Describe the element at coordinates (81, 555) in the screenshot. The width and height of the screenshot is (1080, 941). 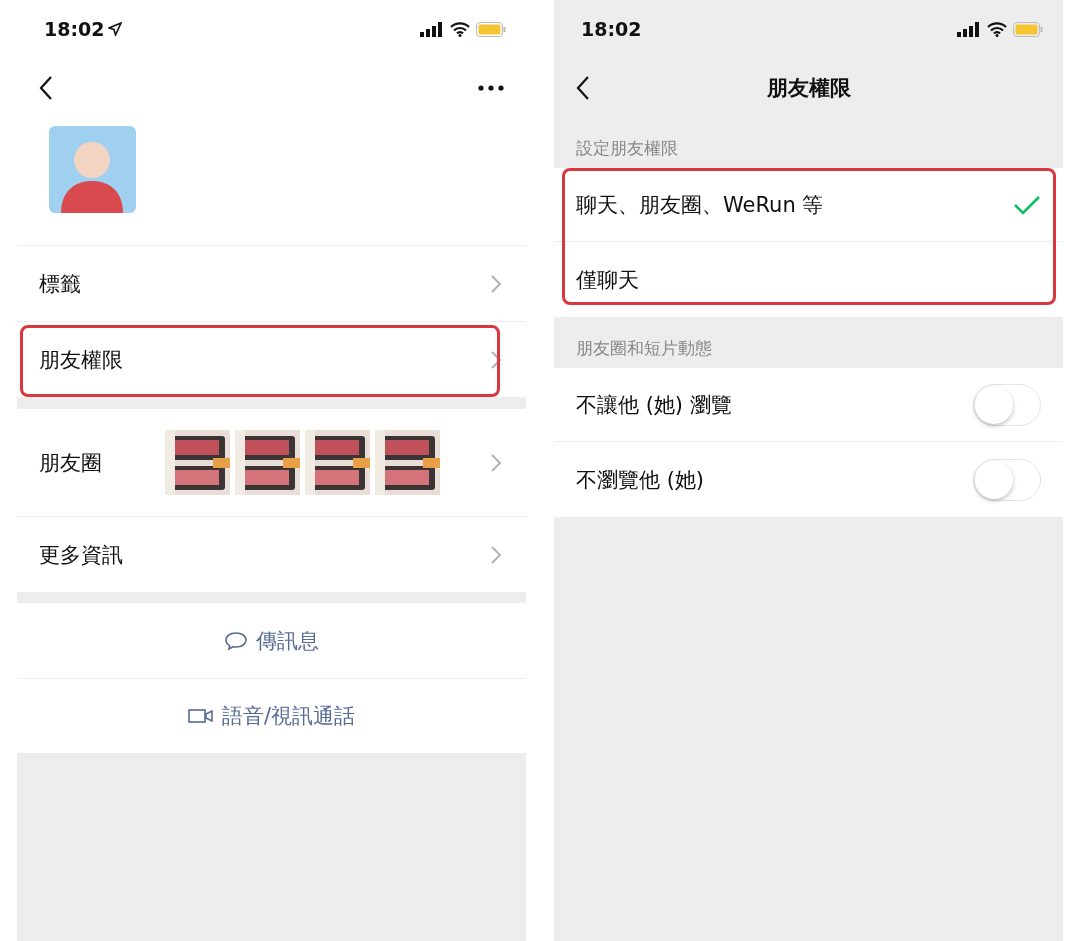
I see `row-label: 更多資訊` at that location.